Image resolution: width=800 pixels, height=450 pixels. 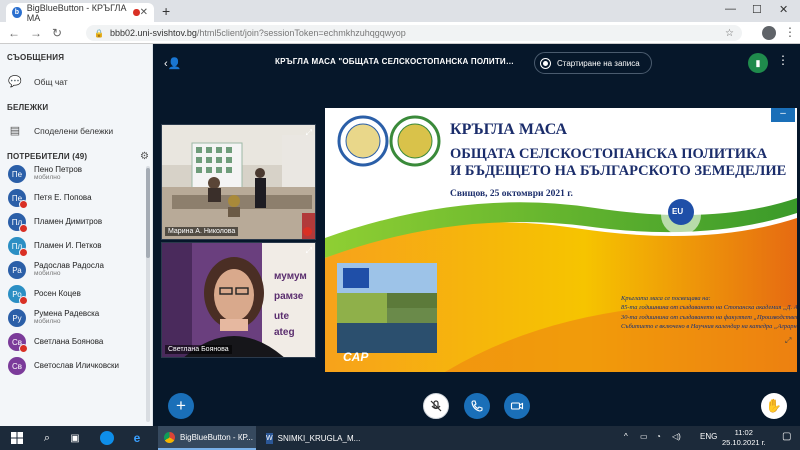 I want to click on user-initials: Пе, so click(x=17, y=174).